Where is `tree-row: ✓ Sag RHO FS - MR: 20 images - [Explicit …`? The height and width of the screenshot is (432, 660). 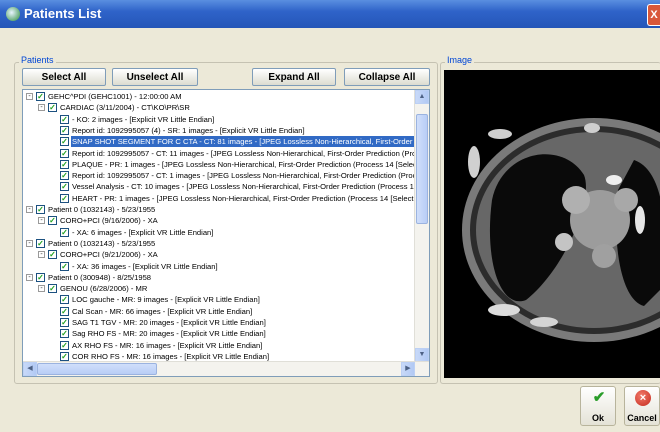 tree-row: ✓ Sag RHO FS - MR: 20 images - [Explicit … is located at coordinates (220, 333).